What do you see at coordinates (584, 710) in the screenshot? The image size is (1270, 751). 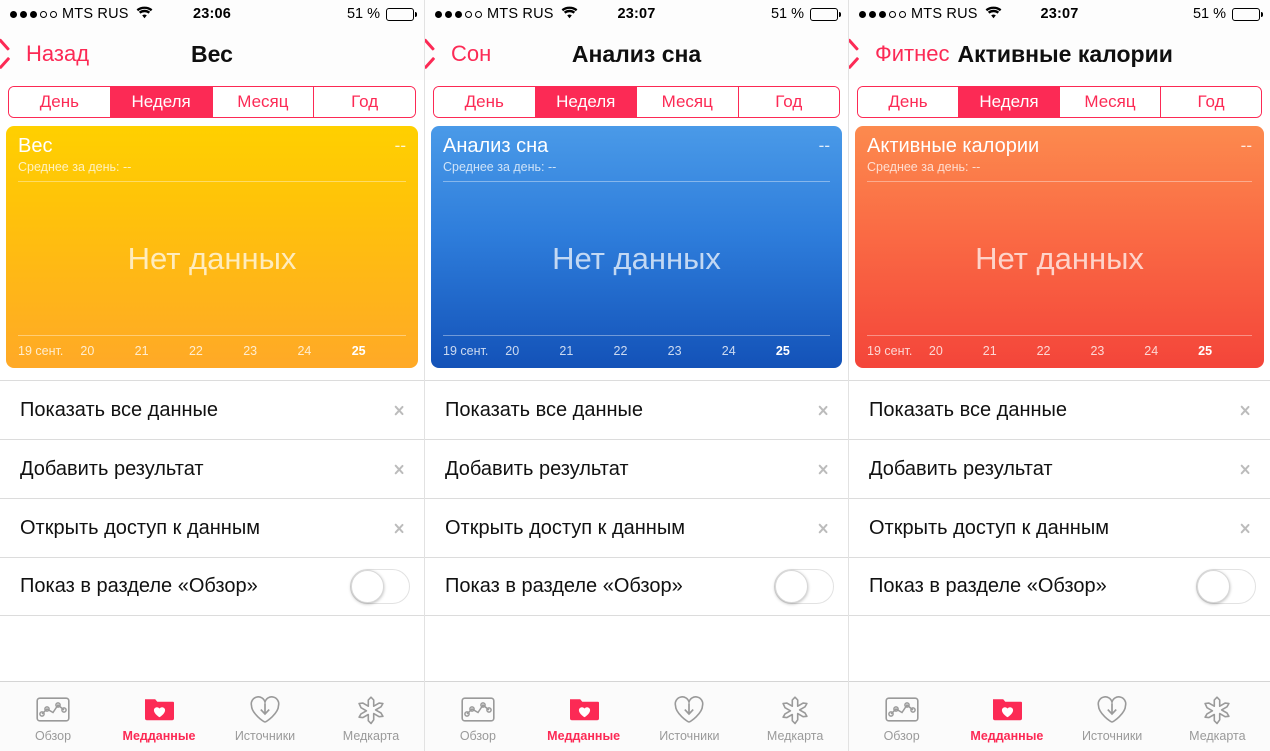 I see `folder-heart-icon` at bounding box center [584, 710].